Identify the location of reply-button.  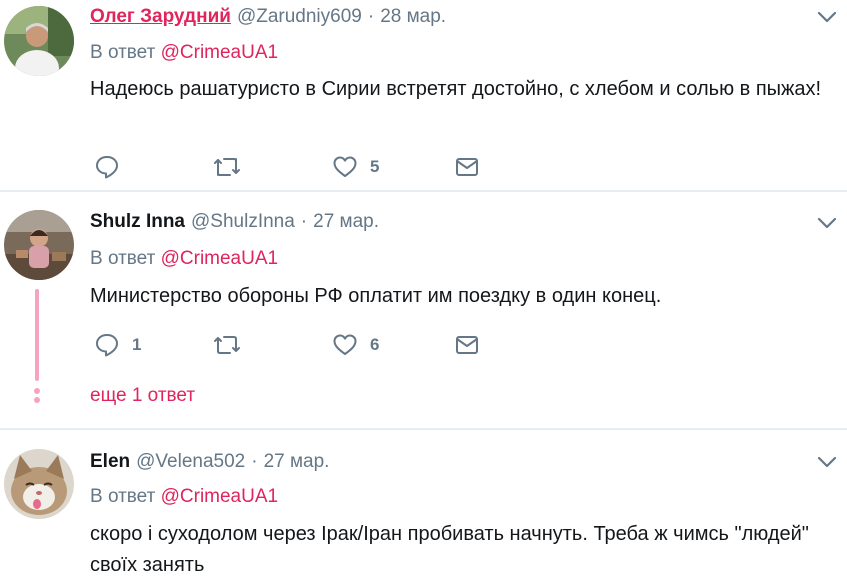
(113, 167).